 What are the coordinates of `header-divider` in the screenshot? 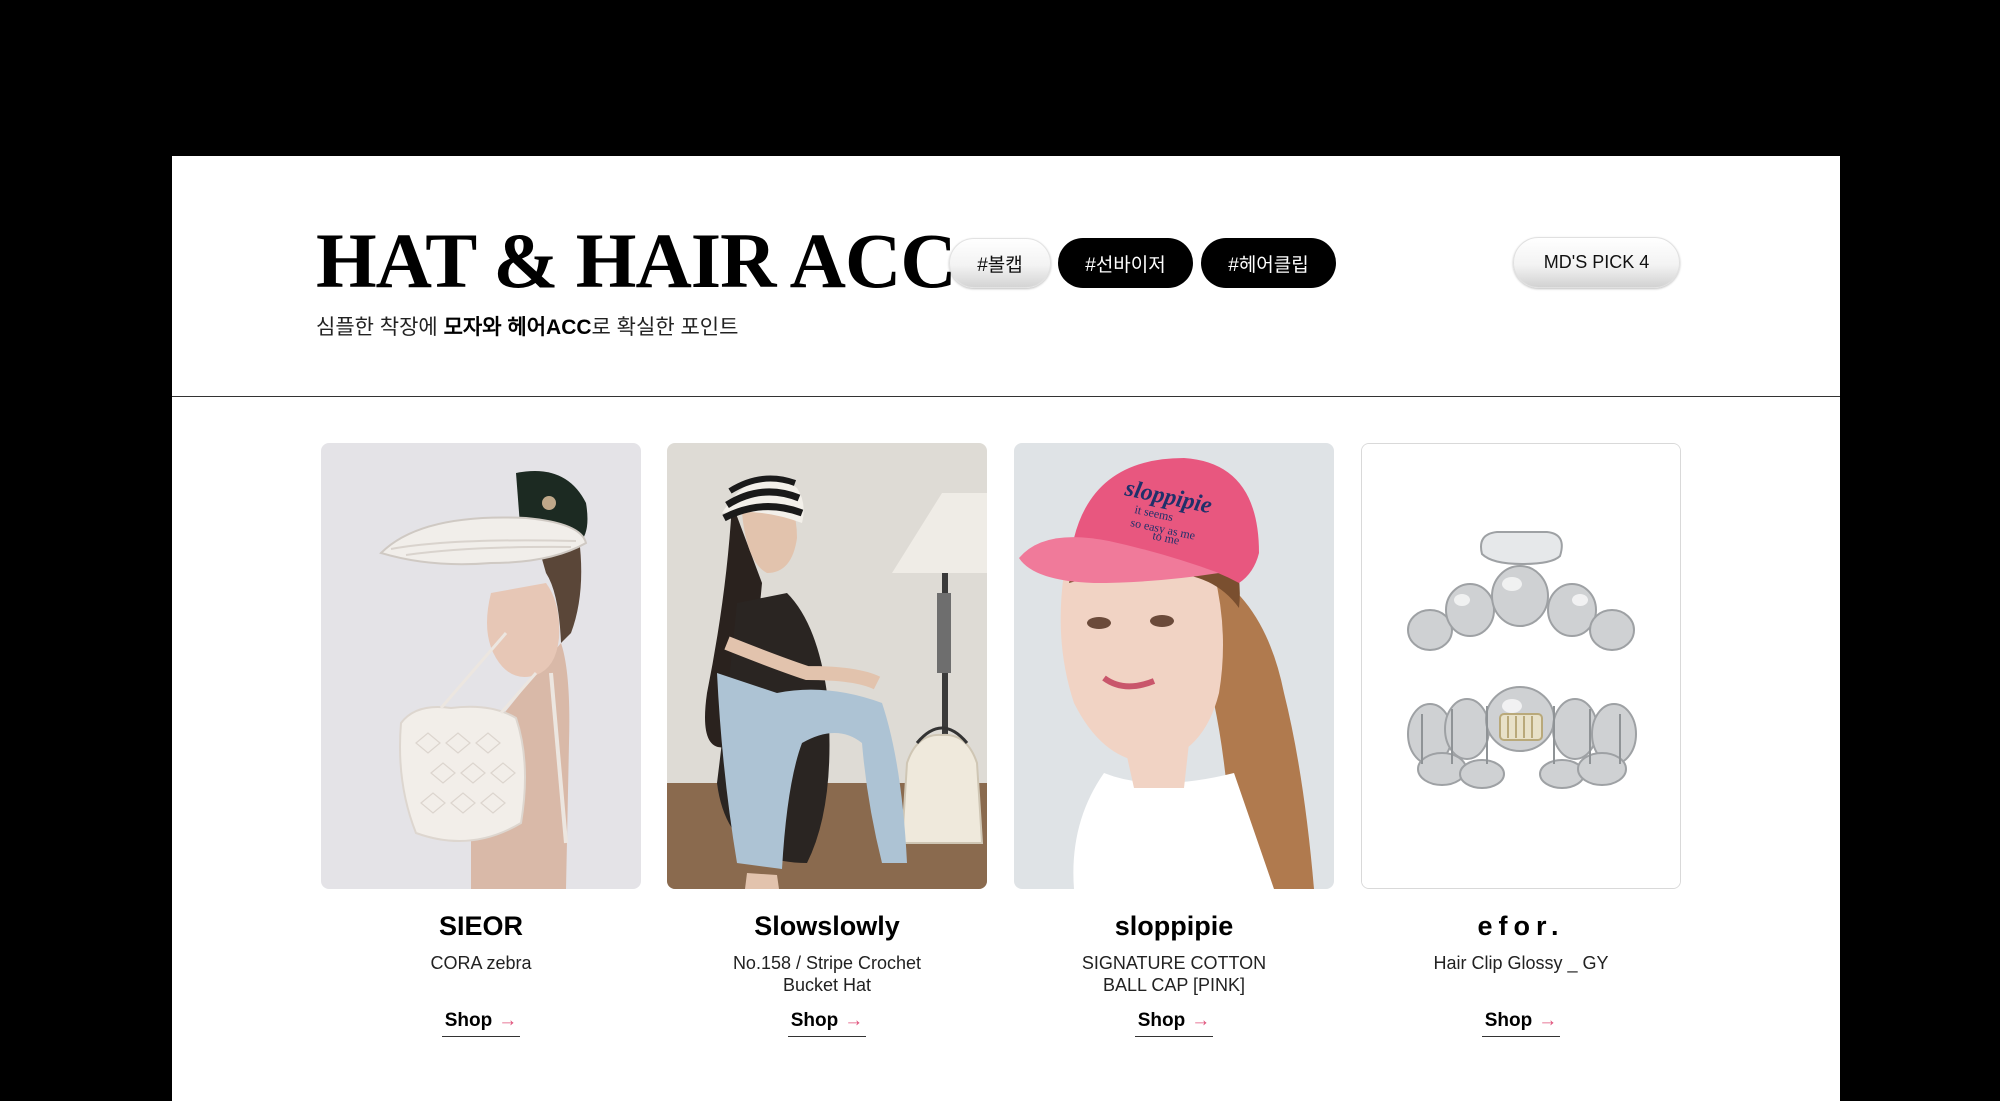 It's located at (1006, 396).